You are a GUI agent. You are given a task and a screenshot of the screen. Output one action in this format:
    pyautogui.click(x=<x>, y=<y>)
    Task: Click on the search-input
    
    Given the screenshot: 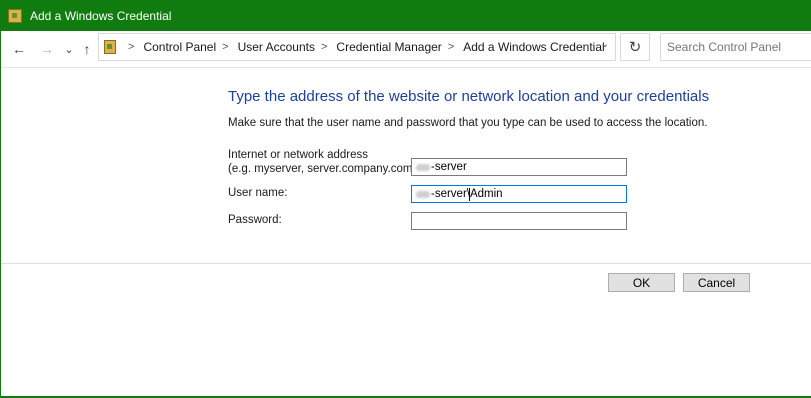 What is the action you would take?
    pyautogui.click(x=735, y=47)
    